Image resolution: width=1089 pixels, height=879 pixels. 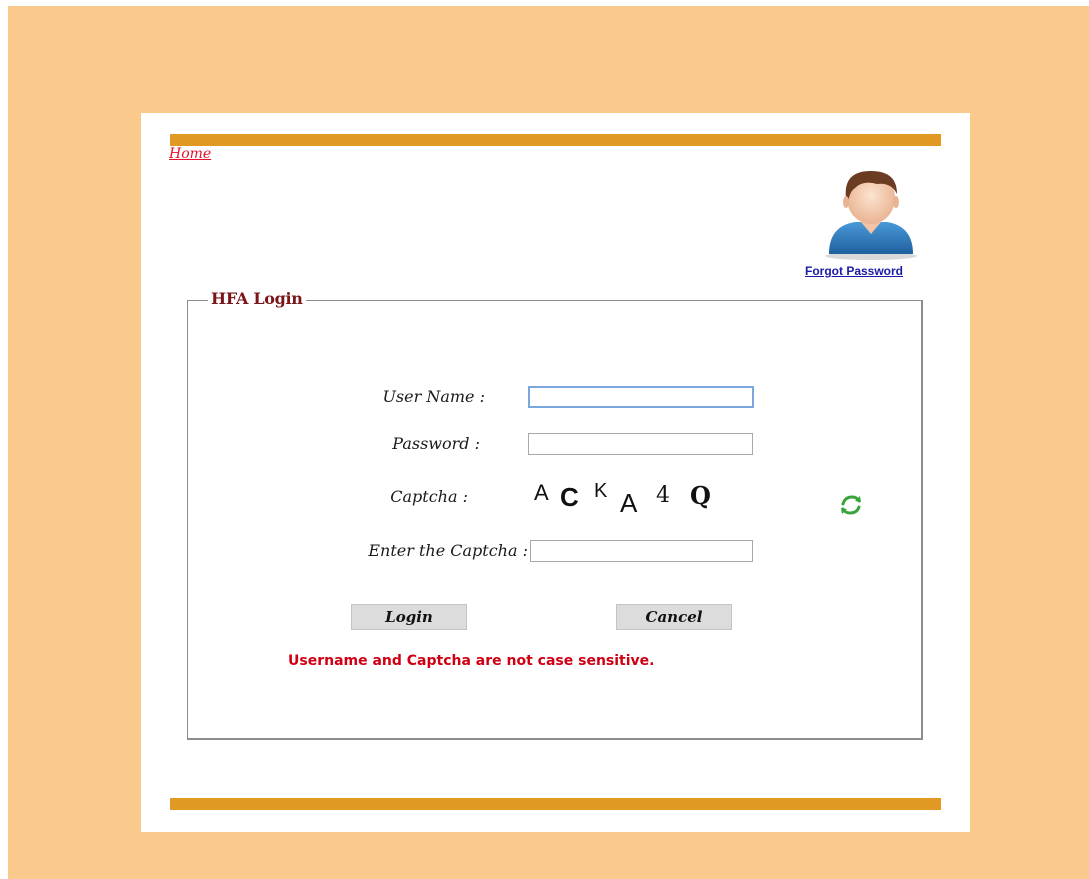 What do you see at coordinates (555, 804) in the screenshot?
I see `footer-accent-bar` at bounding box center [555, 804].